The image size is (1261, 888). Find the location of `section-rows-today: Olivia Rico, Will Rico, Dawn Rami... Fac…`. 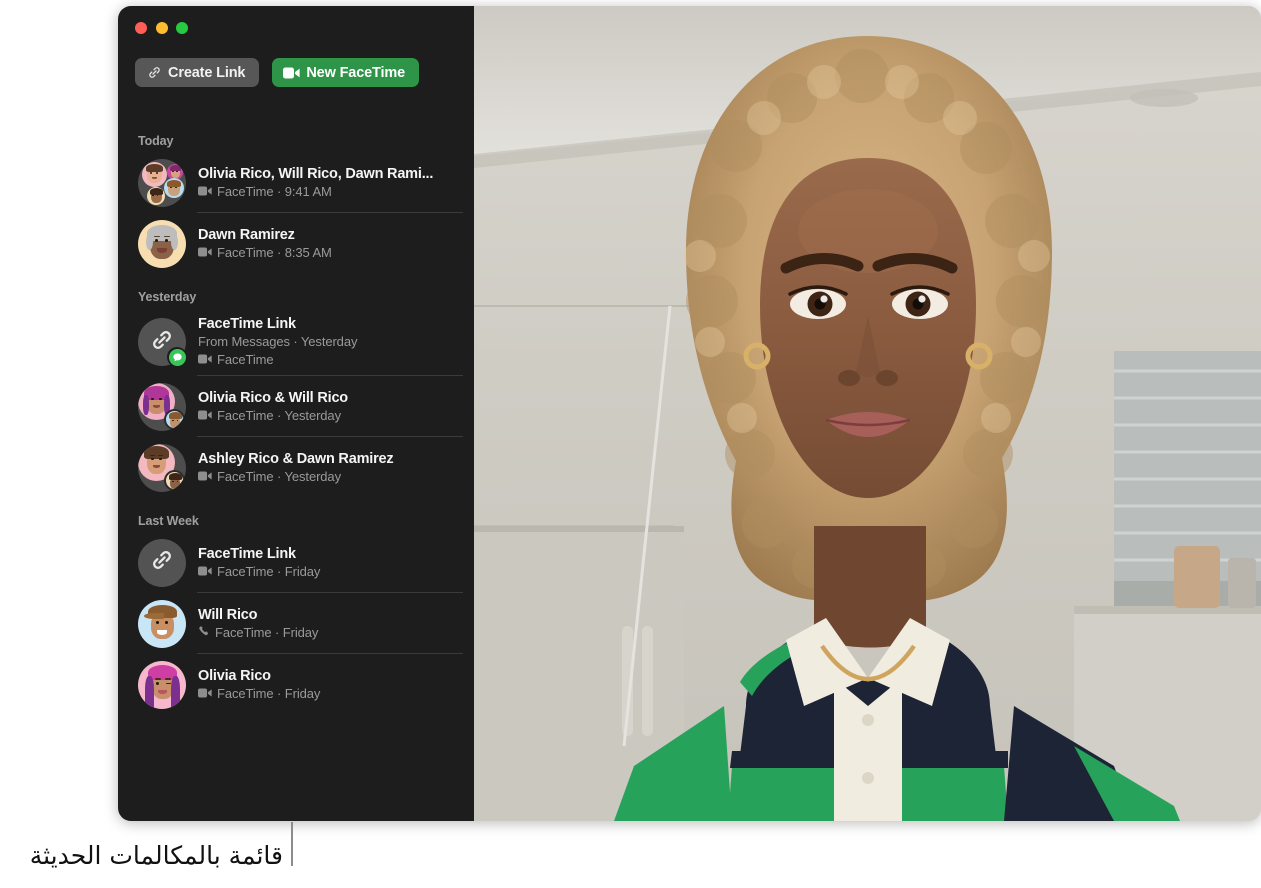

section-rows-today: Olivia Rico, Will Rico, Dawn Rami... Fac… is located at coordinates (296, 213).